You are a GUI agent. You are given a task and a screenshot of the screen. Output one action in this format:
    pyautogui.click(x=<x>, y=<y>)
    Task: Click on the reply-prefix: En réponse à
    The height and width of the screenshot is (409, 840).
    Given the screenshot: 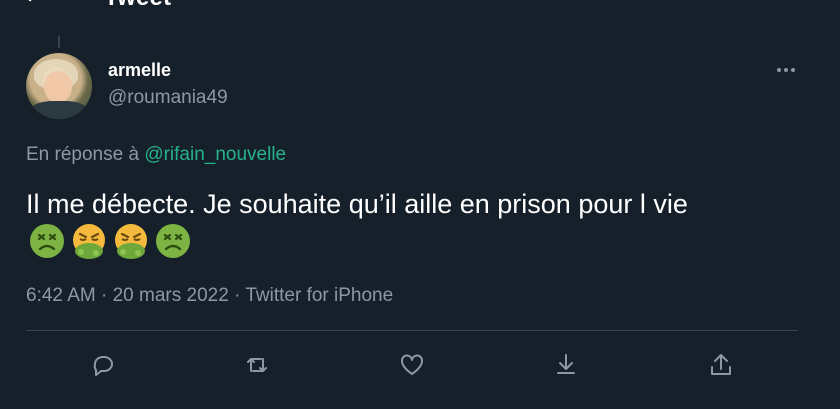 What is the action you would take?
    pyautogui.click(x=85, y=154)
    